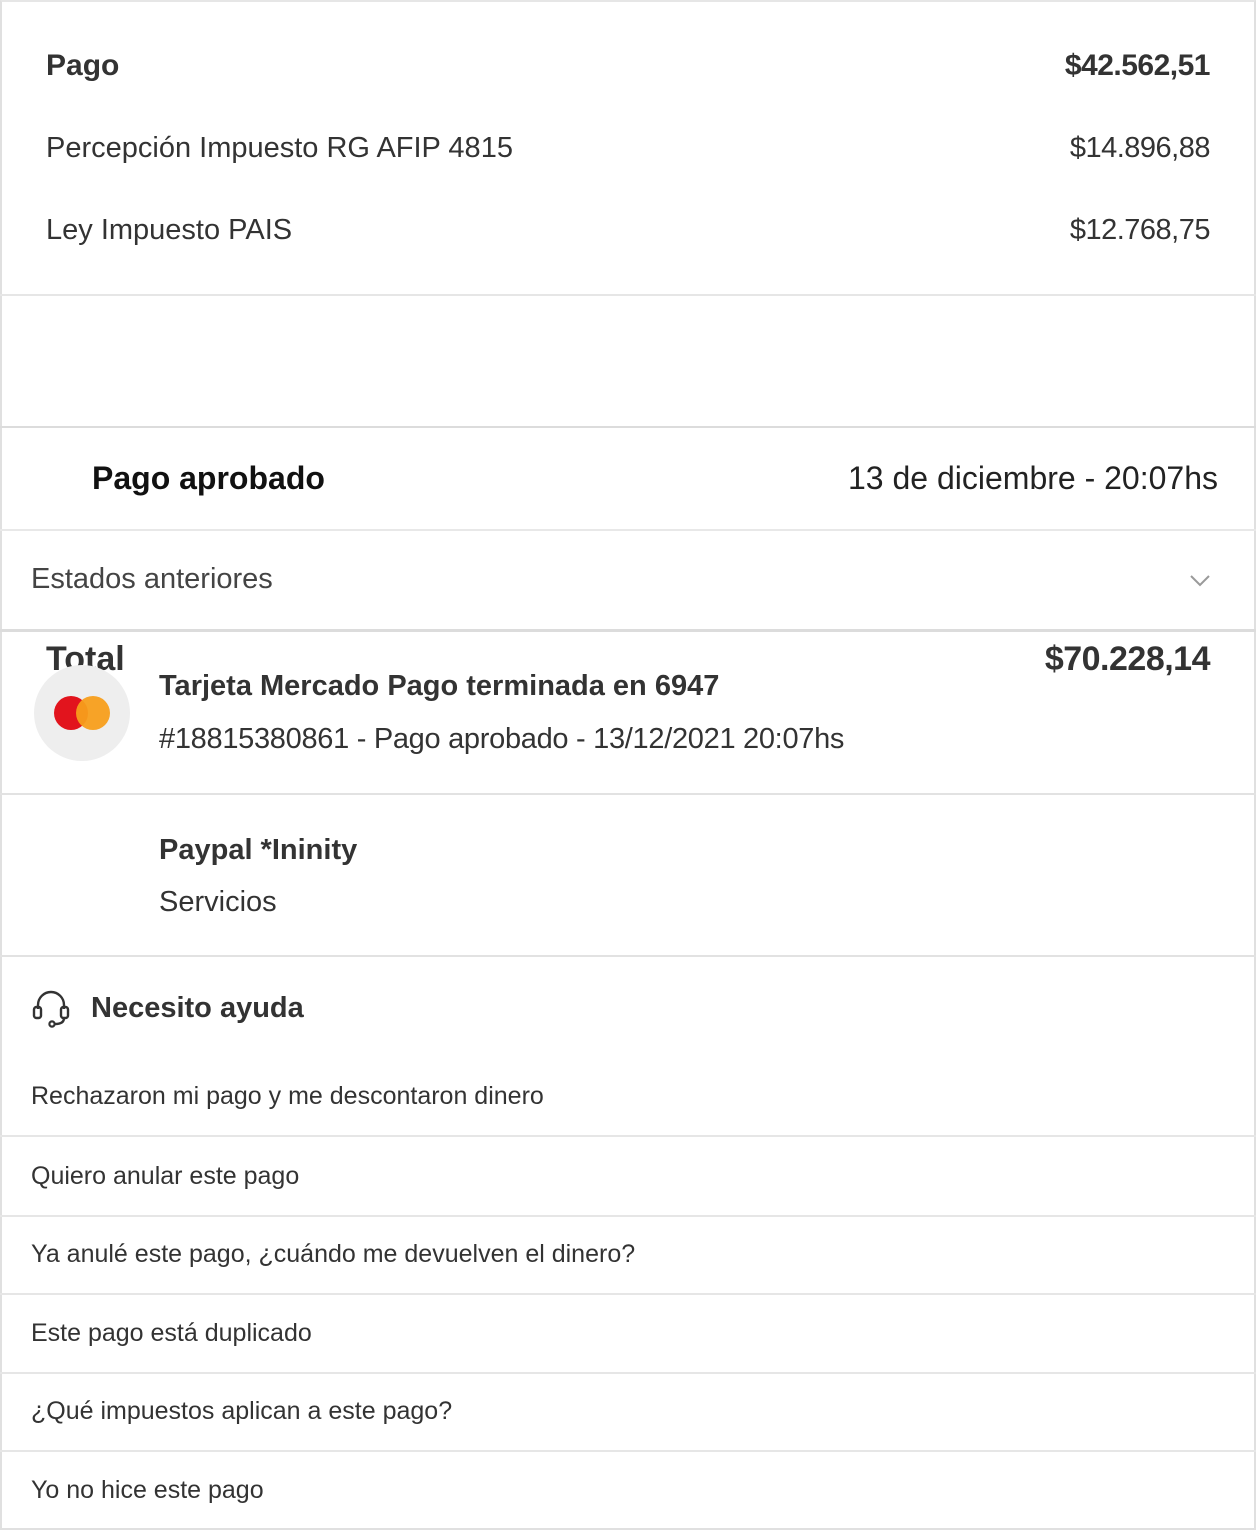  What do you see at coordinates (218, 902) in the screenshot?
I see `merchant-category: Servicios` at bounding box center [218, 902].